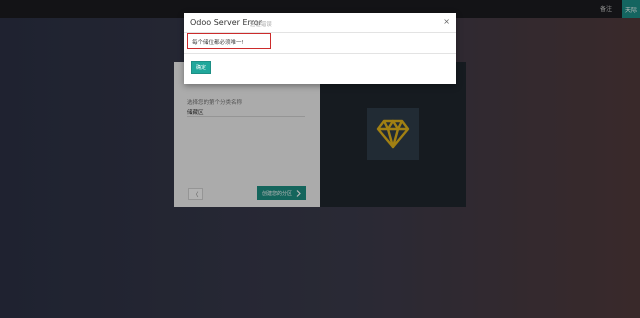 This screenshot has width=640, height=318. Describe the element at coordinates (259, 25) in the screenshot. I see `dialog-subtitle: - 验证错误` at that location.